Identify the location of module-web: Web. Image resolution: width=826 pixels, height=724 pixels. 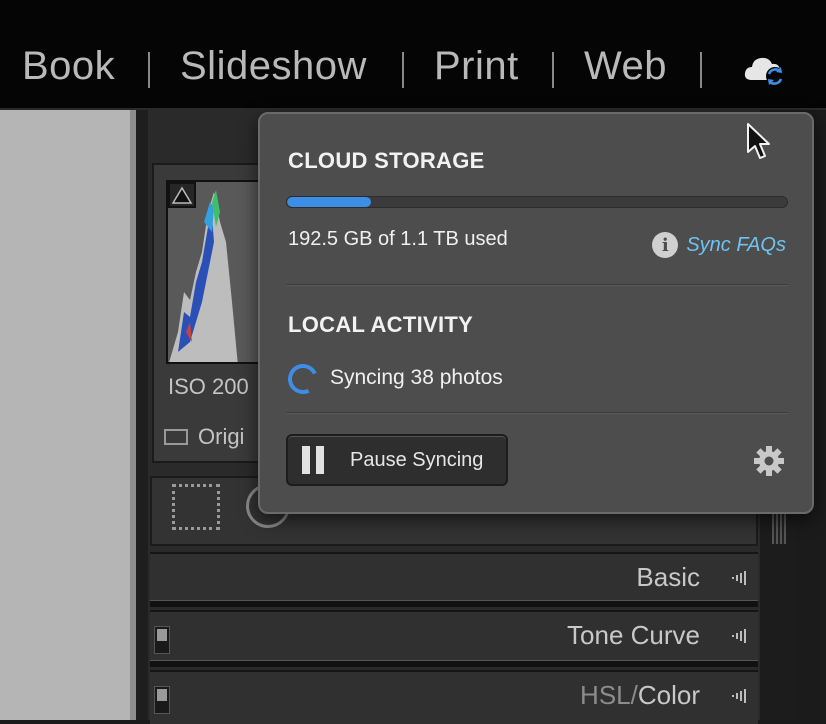
(625, 66).